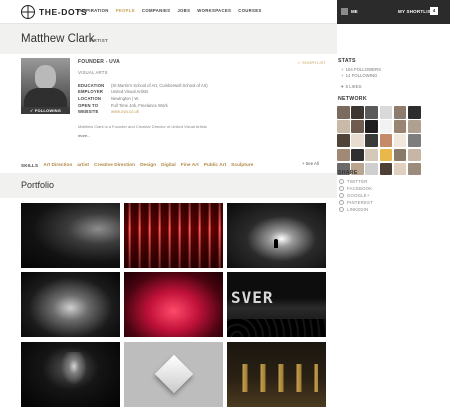 Image resolution: width=450 pixels, height=409 pixels. What do you see at coordinates (276, 304) in the screenshot?
I see `portfolio-tile: SVER` at bounding box center [276, 304].